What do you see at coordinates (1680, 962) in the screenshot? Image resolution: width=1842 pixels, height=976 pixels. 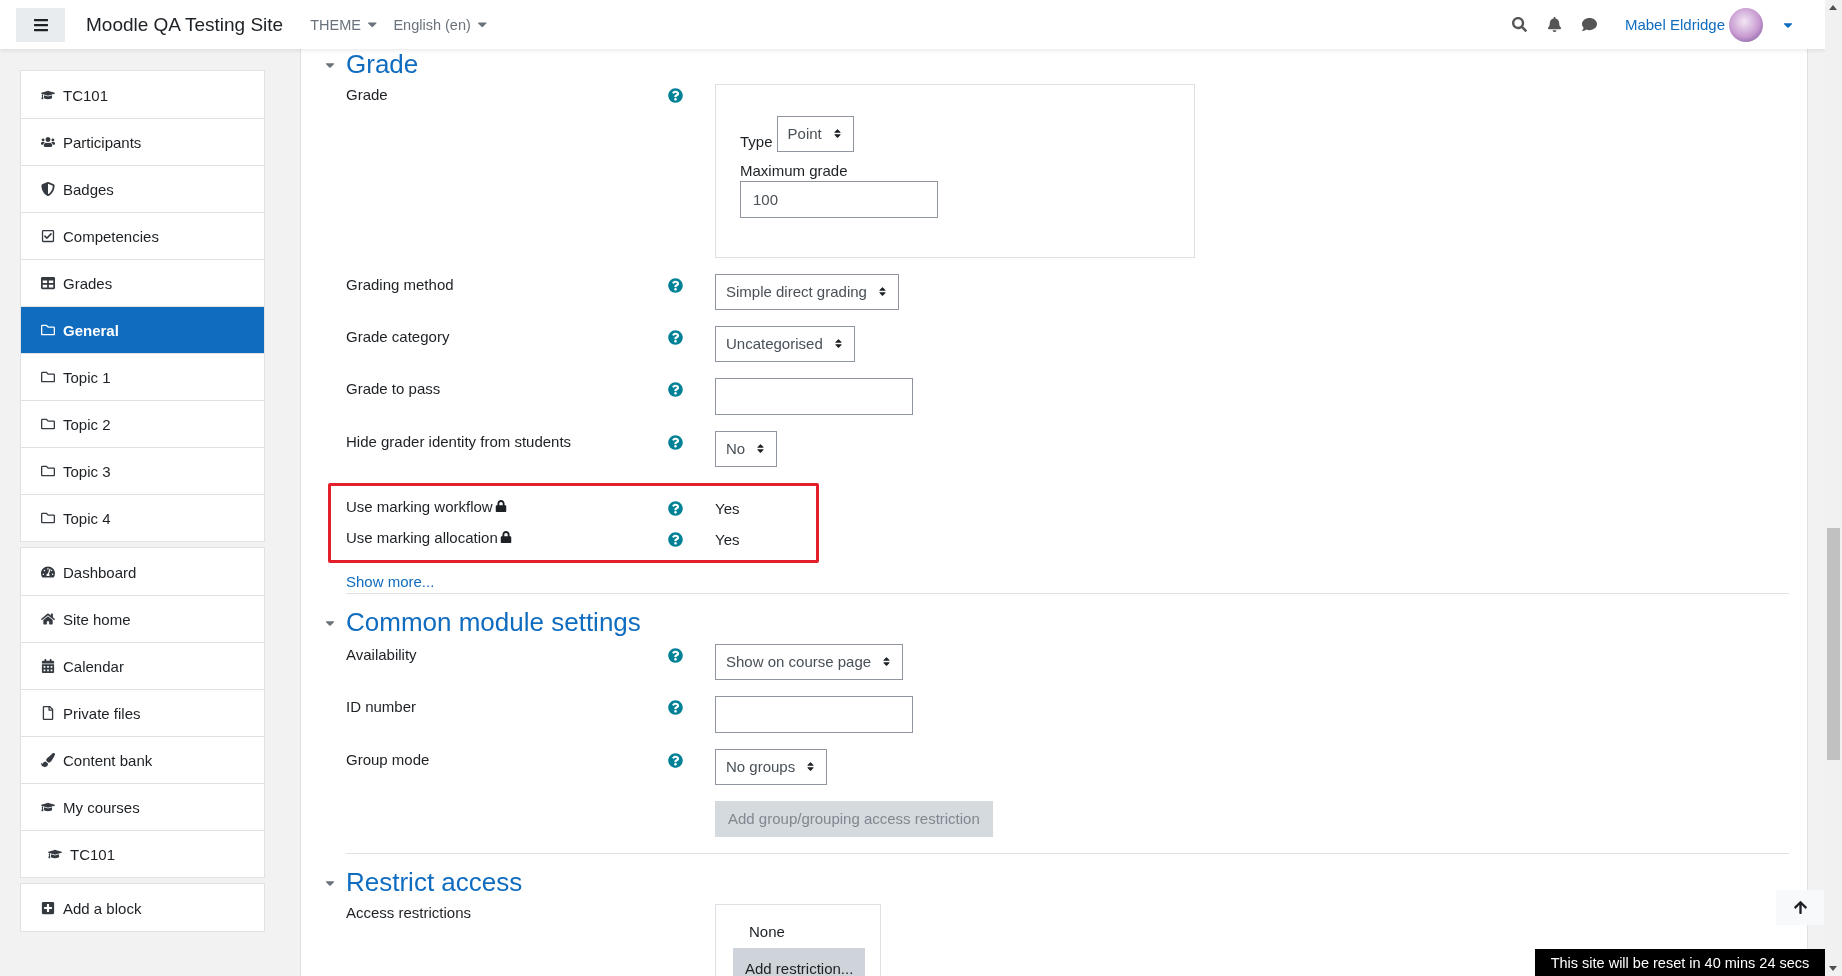 I see `reset-notice: This site will be reset in 40 mins 24 secs` at bounding box center [1680, 962].